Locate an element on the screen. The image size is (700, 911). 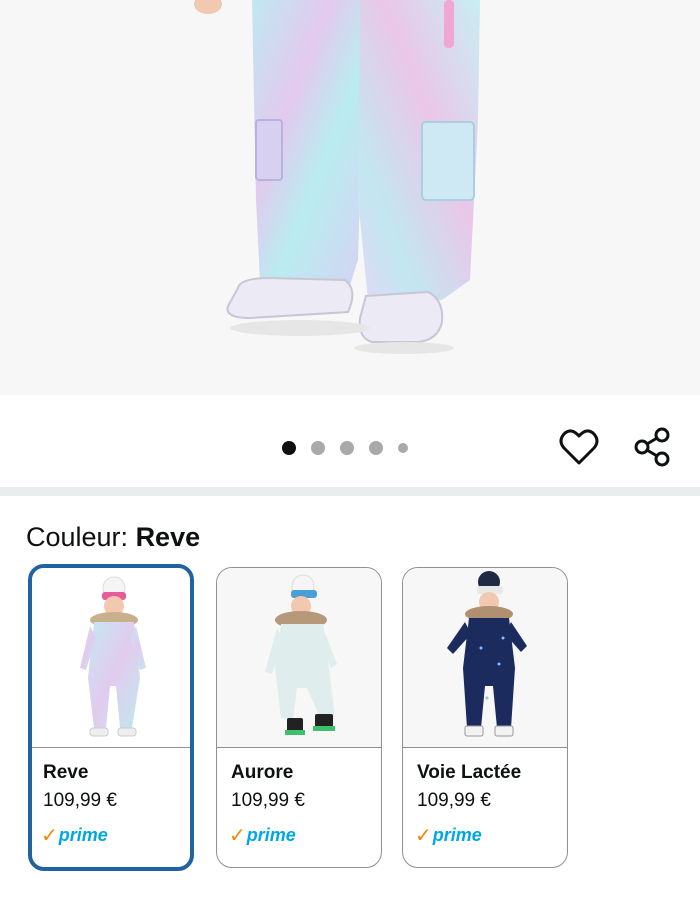
color-swatch-voie-lactee: Voie Lactée 109,99 € ✓ prime is located at coordinates (485, 717).